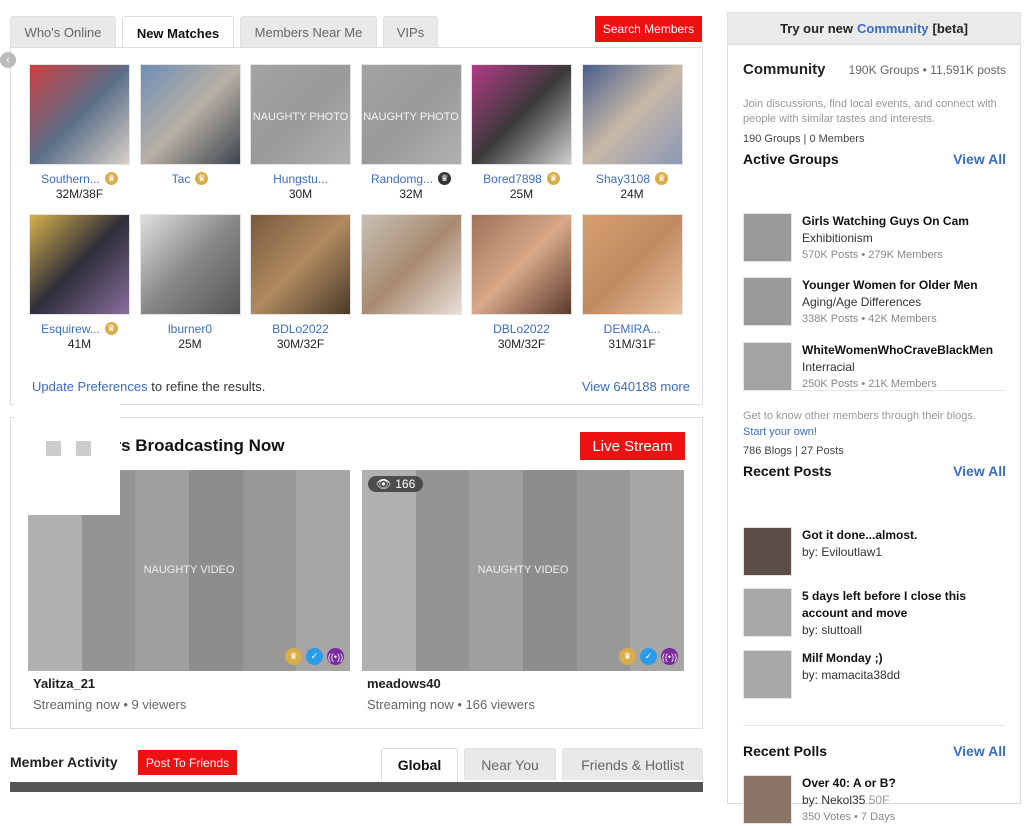  I want to click on match-card: DBLo2022 30M/32F, so click(521, 282).